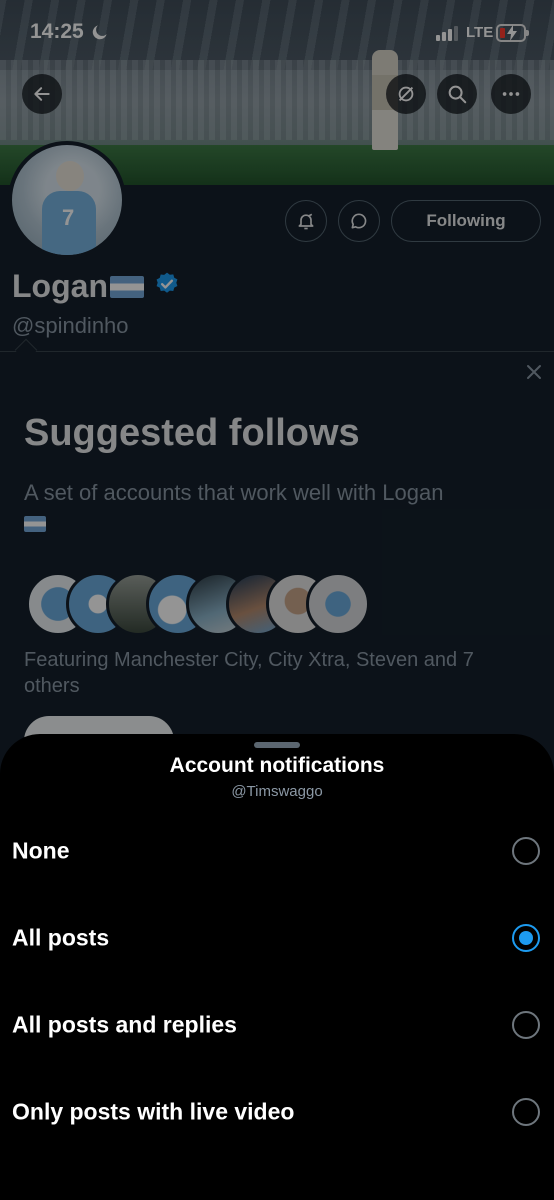 The height and width of the screenshot is (1200, 554). I want to click on radio-button-selected, so click(526, 937).